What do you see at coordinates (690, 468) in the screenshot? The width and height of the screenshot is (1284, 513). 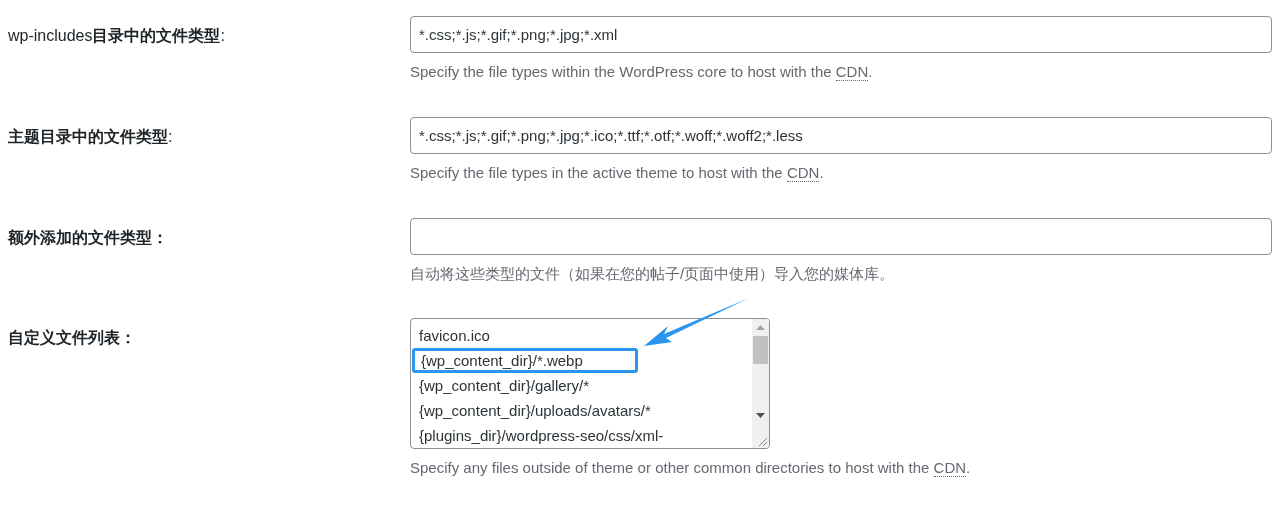 I see `field-description: Specify any files outside of theme or other common directories to host with the CDN.` at bounding box center [690, 468].